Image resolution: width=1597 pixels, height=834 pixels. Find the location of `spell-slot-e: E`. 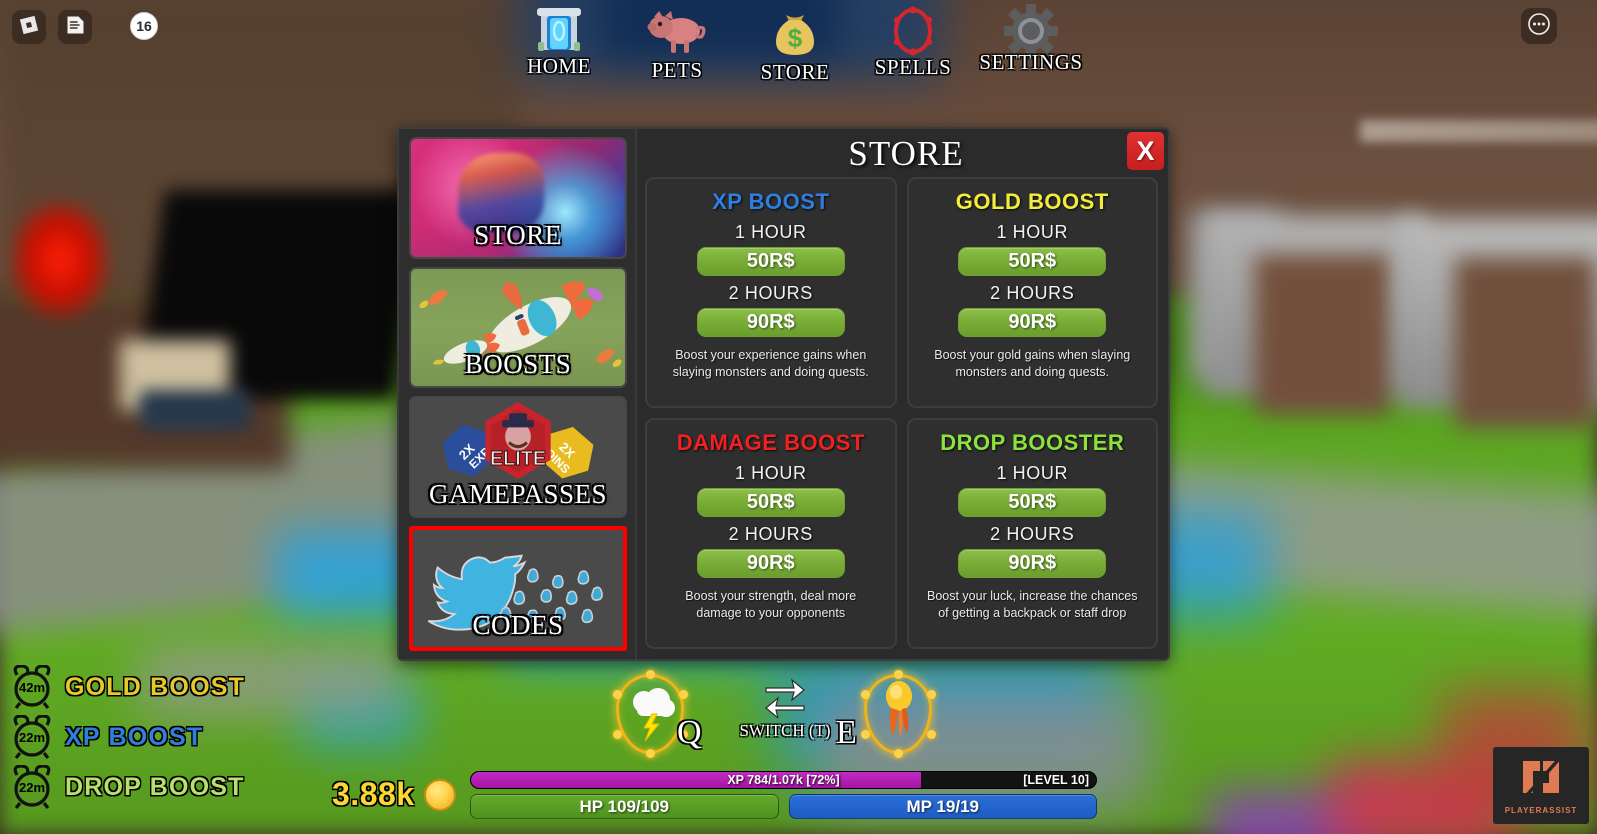

spell-slot-e: E is located at coordinates (890, 714).